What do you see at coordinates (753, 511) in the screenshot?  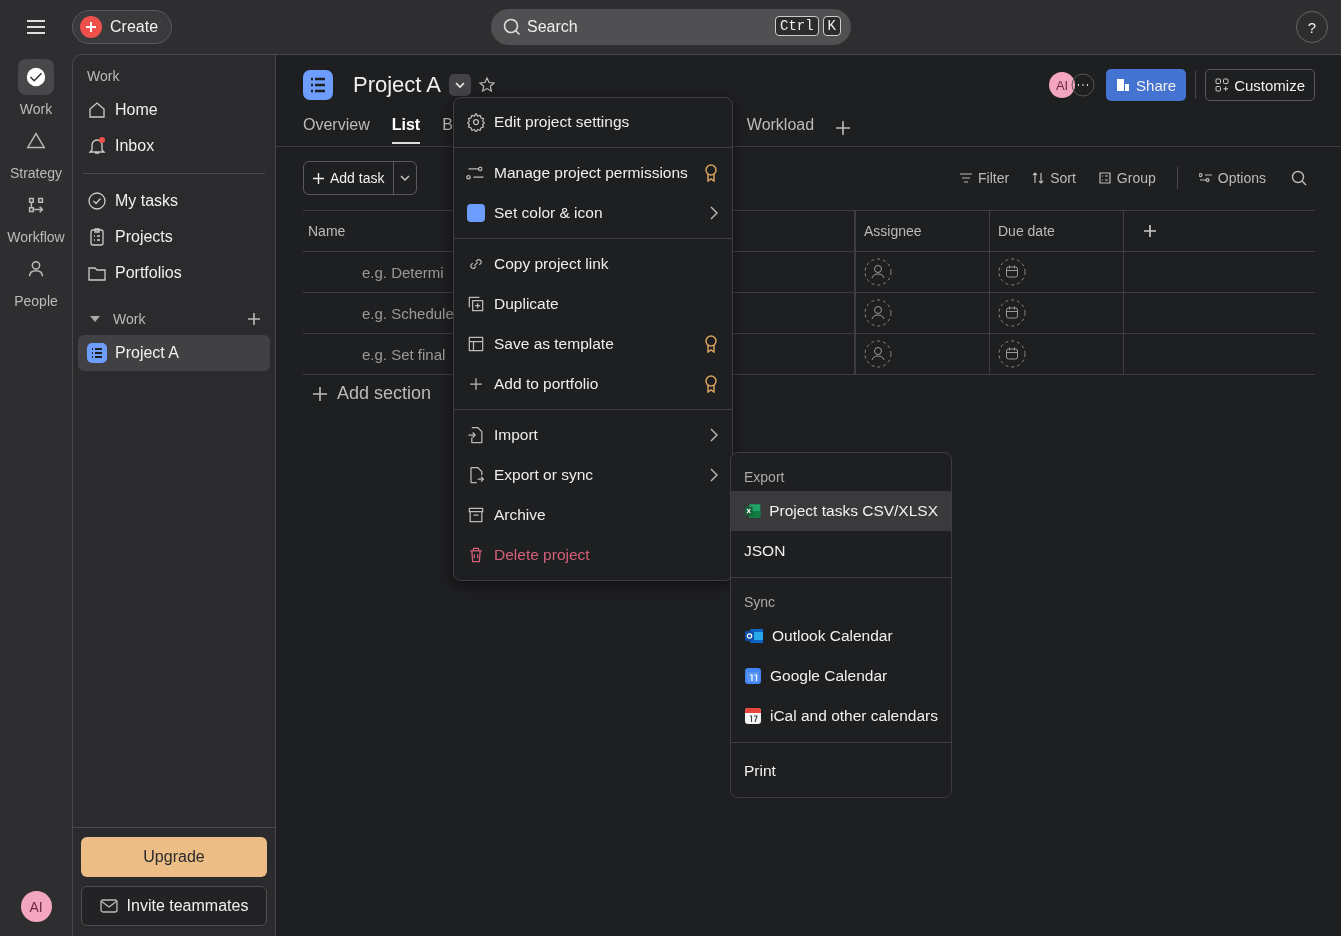 I see `spreadsheet-icon` at bounding box center [753, 511].